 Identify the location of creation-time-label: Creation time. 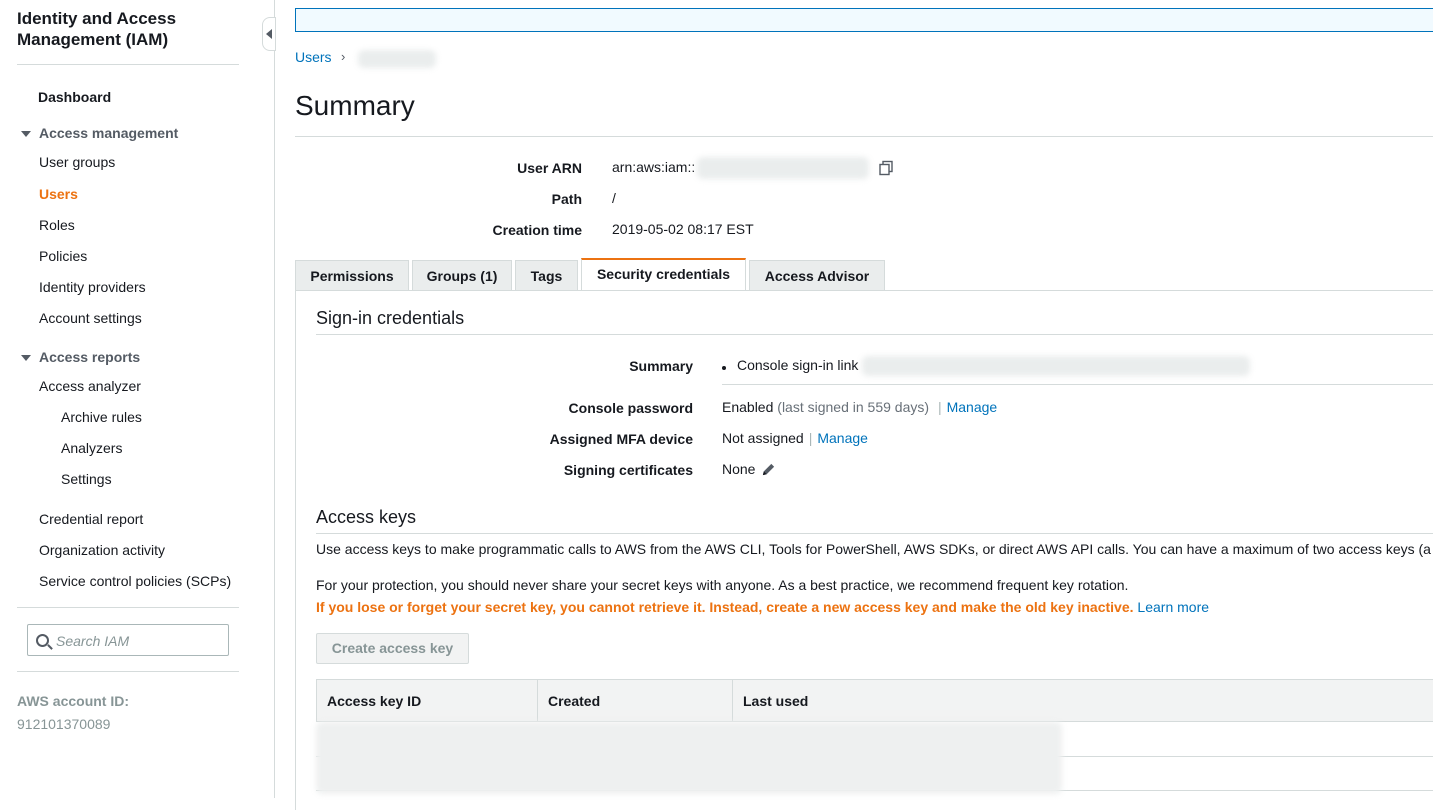
(537, 230).